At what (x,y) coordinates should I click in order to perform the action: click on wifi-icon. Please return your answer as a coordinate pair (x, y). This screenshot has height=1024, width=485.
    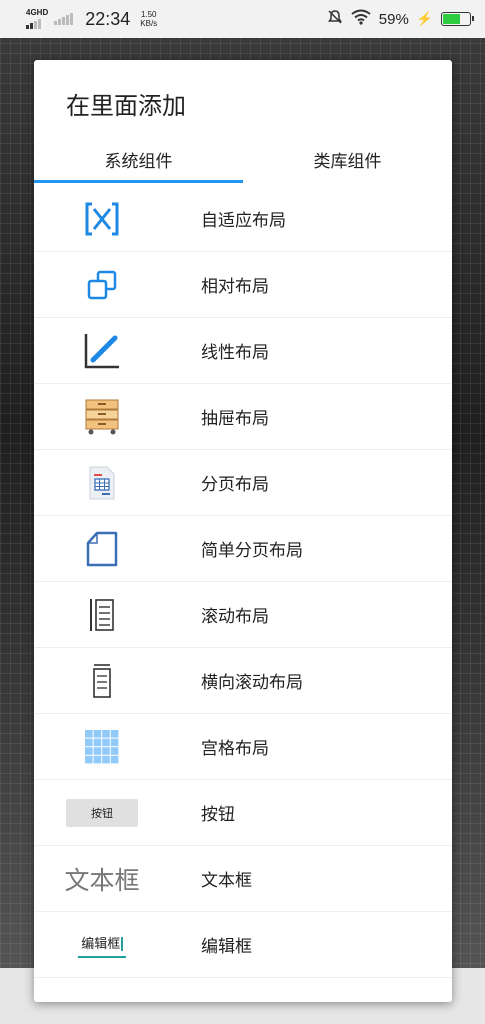
    Looking at the image, I should click on (361, 19).